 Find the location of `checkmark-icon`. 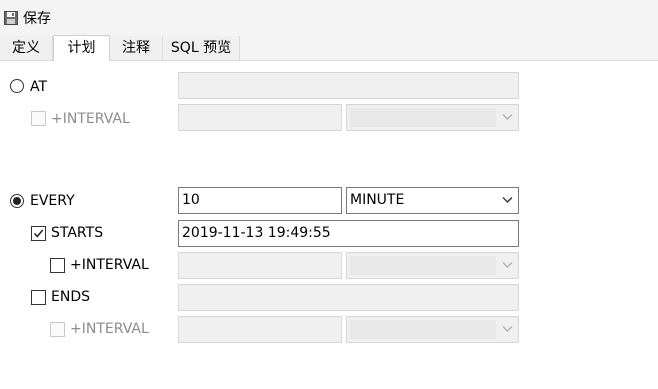

checkmark-icon is located at coordinates (38, 233).